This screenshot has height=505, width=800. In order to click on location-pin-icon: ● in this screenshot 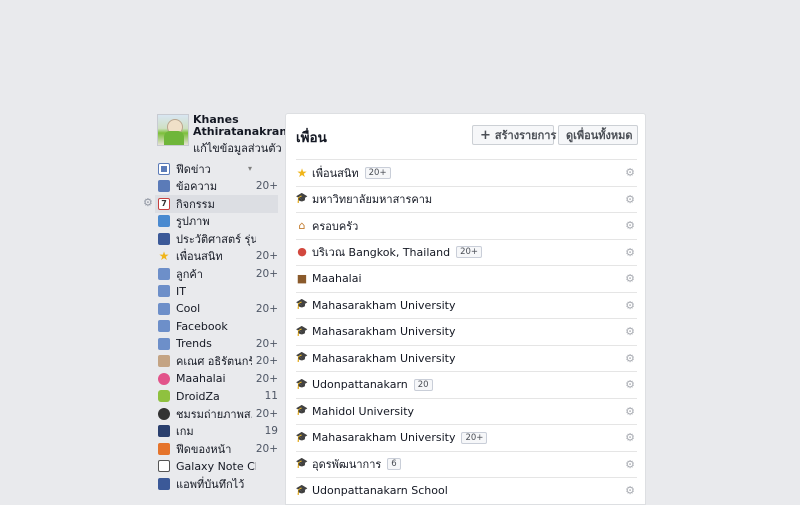, I will do `click(302, 252)`.